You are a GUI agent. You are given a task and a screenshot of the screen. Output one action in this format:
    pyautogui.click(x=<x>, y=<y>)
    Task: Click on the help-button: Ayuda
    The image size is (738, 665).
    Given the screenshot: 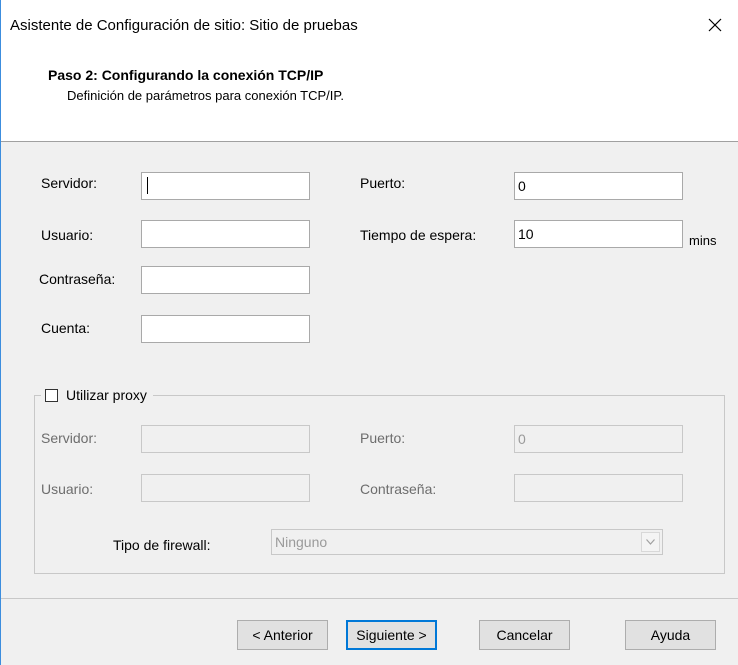 What is the action you would take?
    pyautogui.click(x=670, y=635)
    